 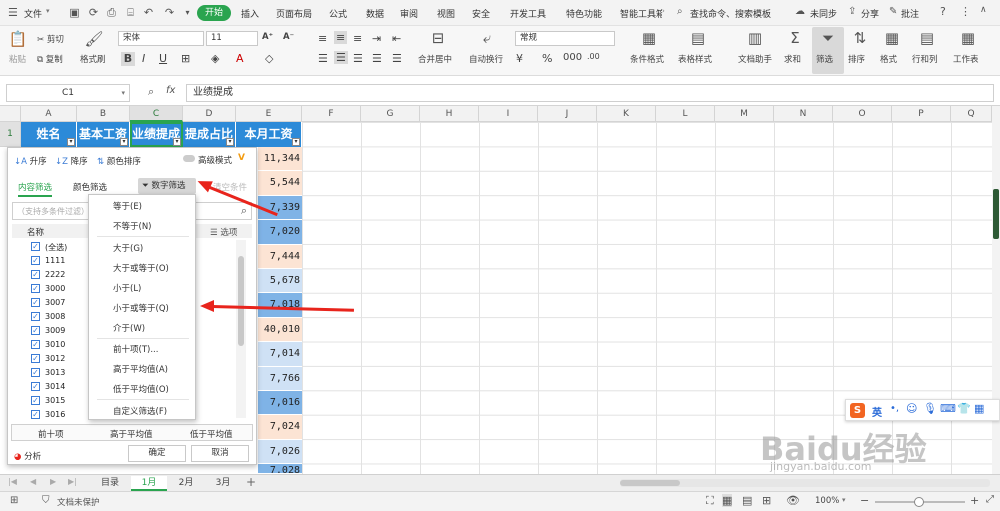 I want to click on undo-icon: ↶, so click(x=148, y=12).